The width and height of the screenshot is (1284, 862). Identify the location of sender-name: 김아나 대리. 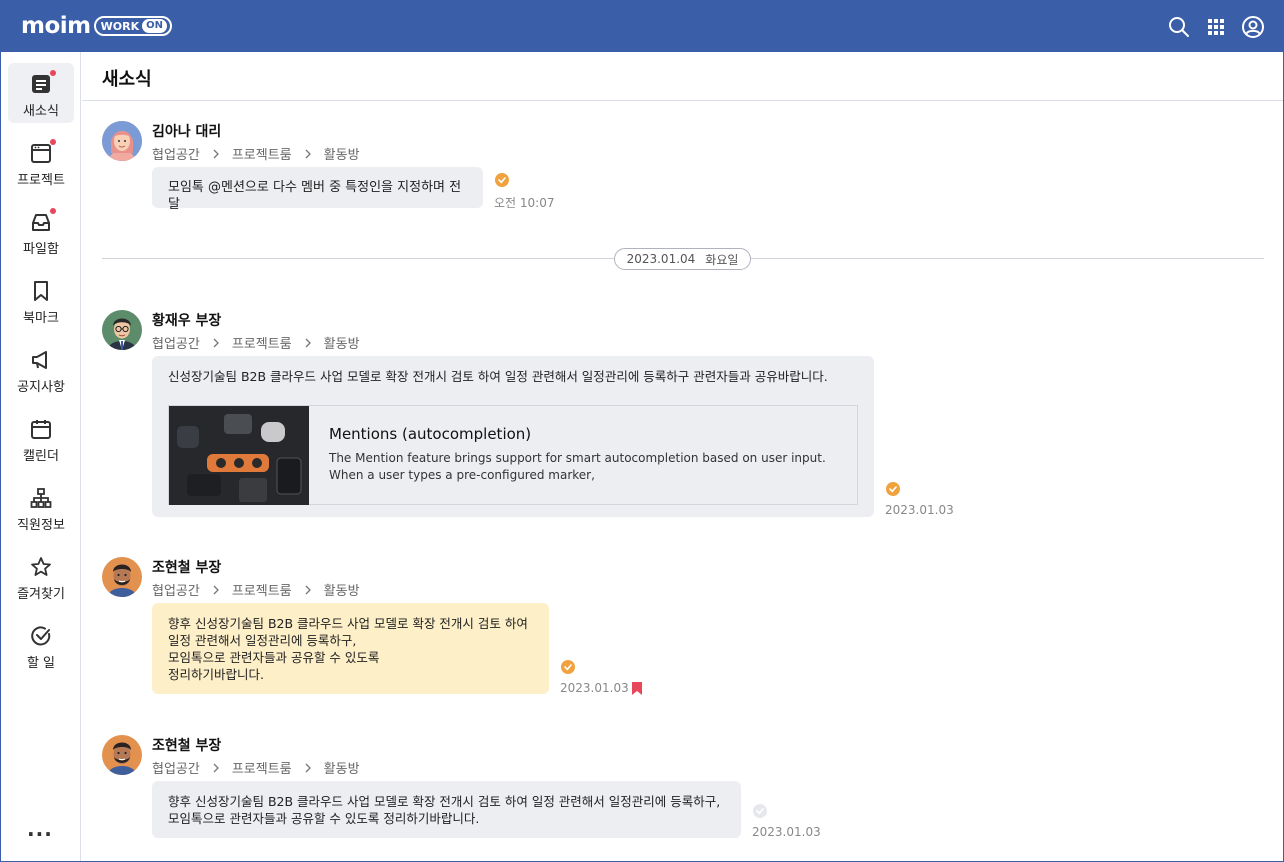
(186, 131).